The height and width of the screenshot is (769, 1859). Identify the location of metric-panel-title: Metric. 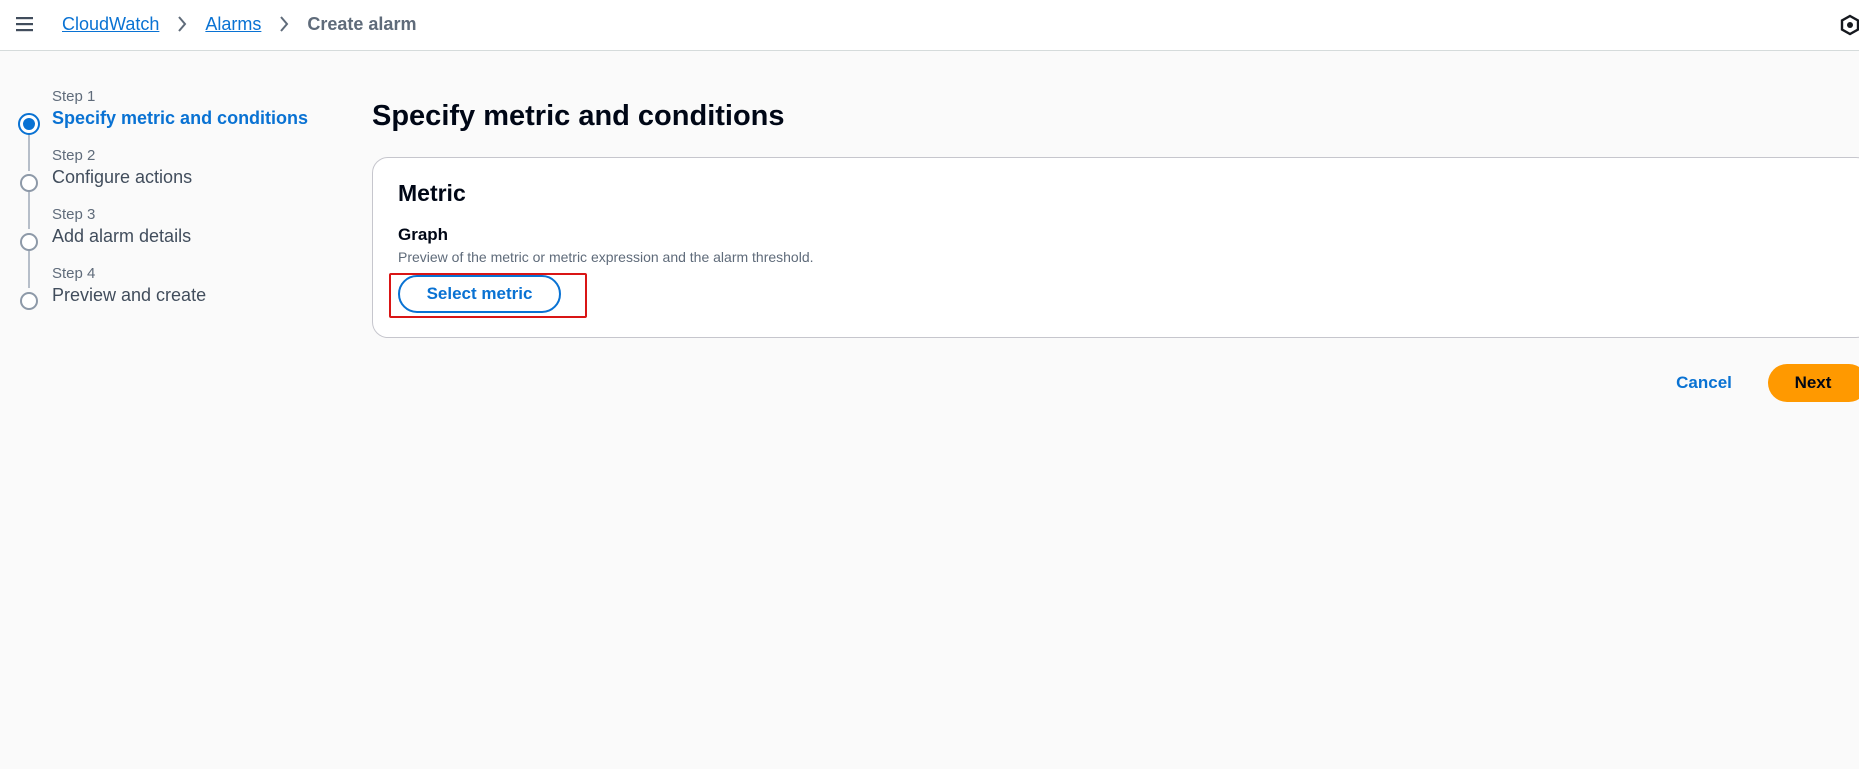
(432, 193).